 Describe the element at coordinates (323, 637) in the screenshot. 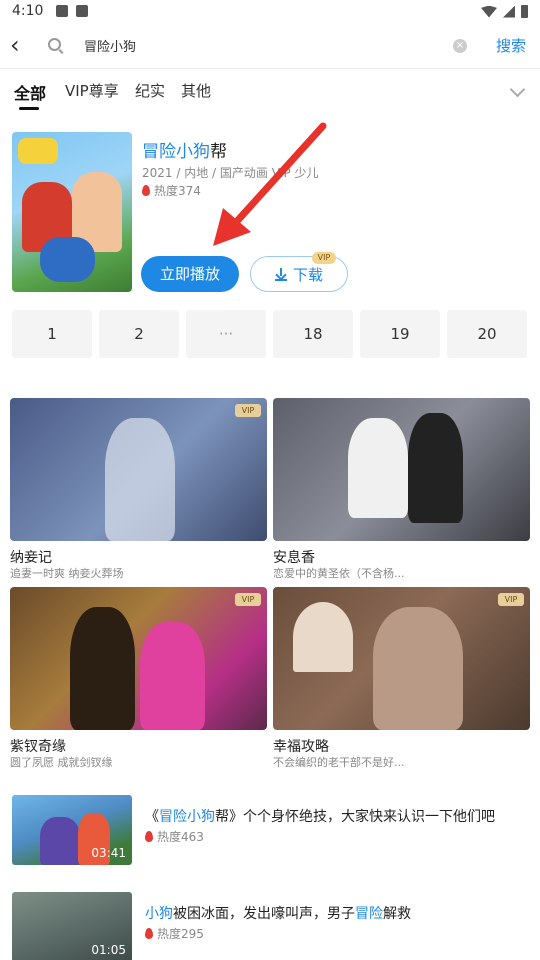

I see `thumbnail-lamp` at that location.